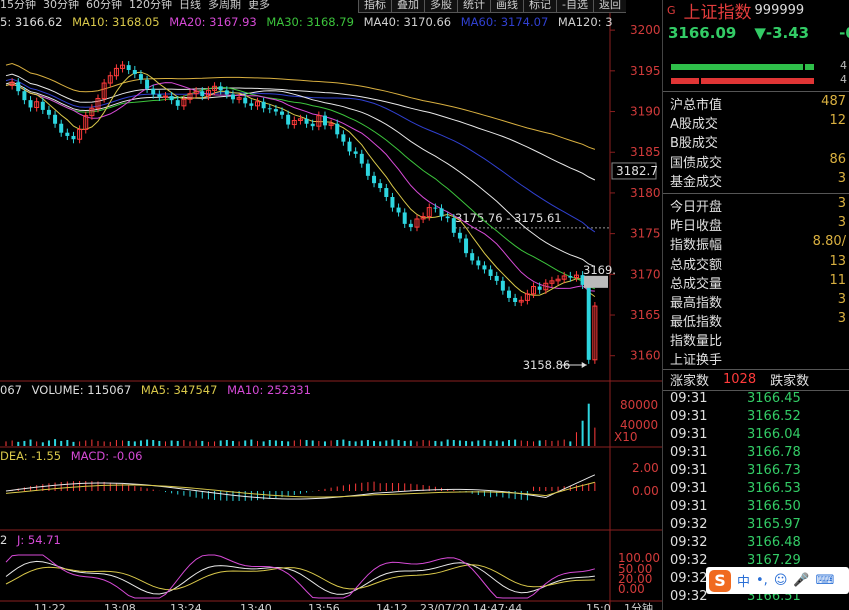 This screenshot has height=610, width=849. Describe the element at coordinates (11, 390) in the screenshot. I see `volume-prefix: 067` at that location.